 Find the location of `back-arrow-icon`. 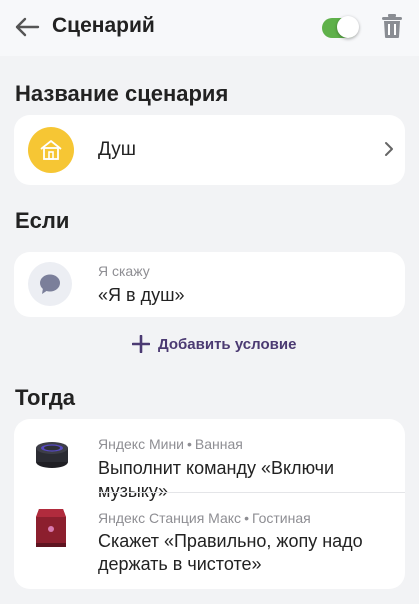

back-arrow-icon is located at coordinates (27, 27).